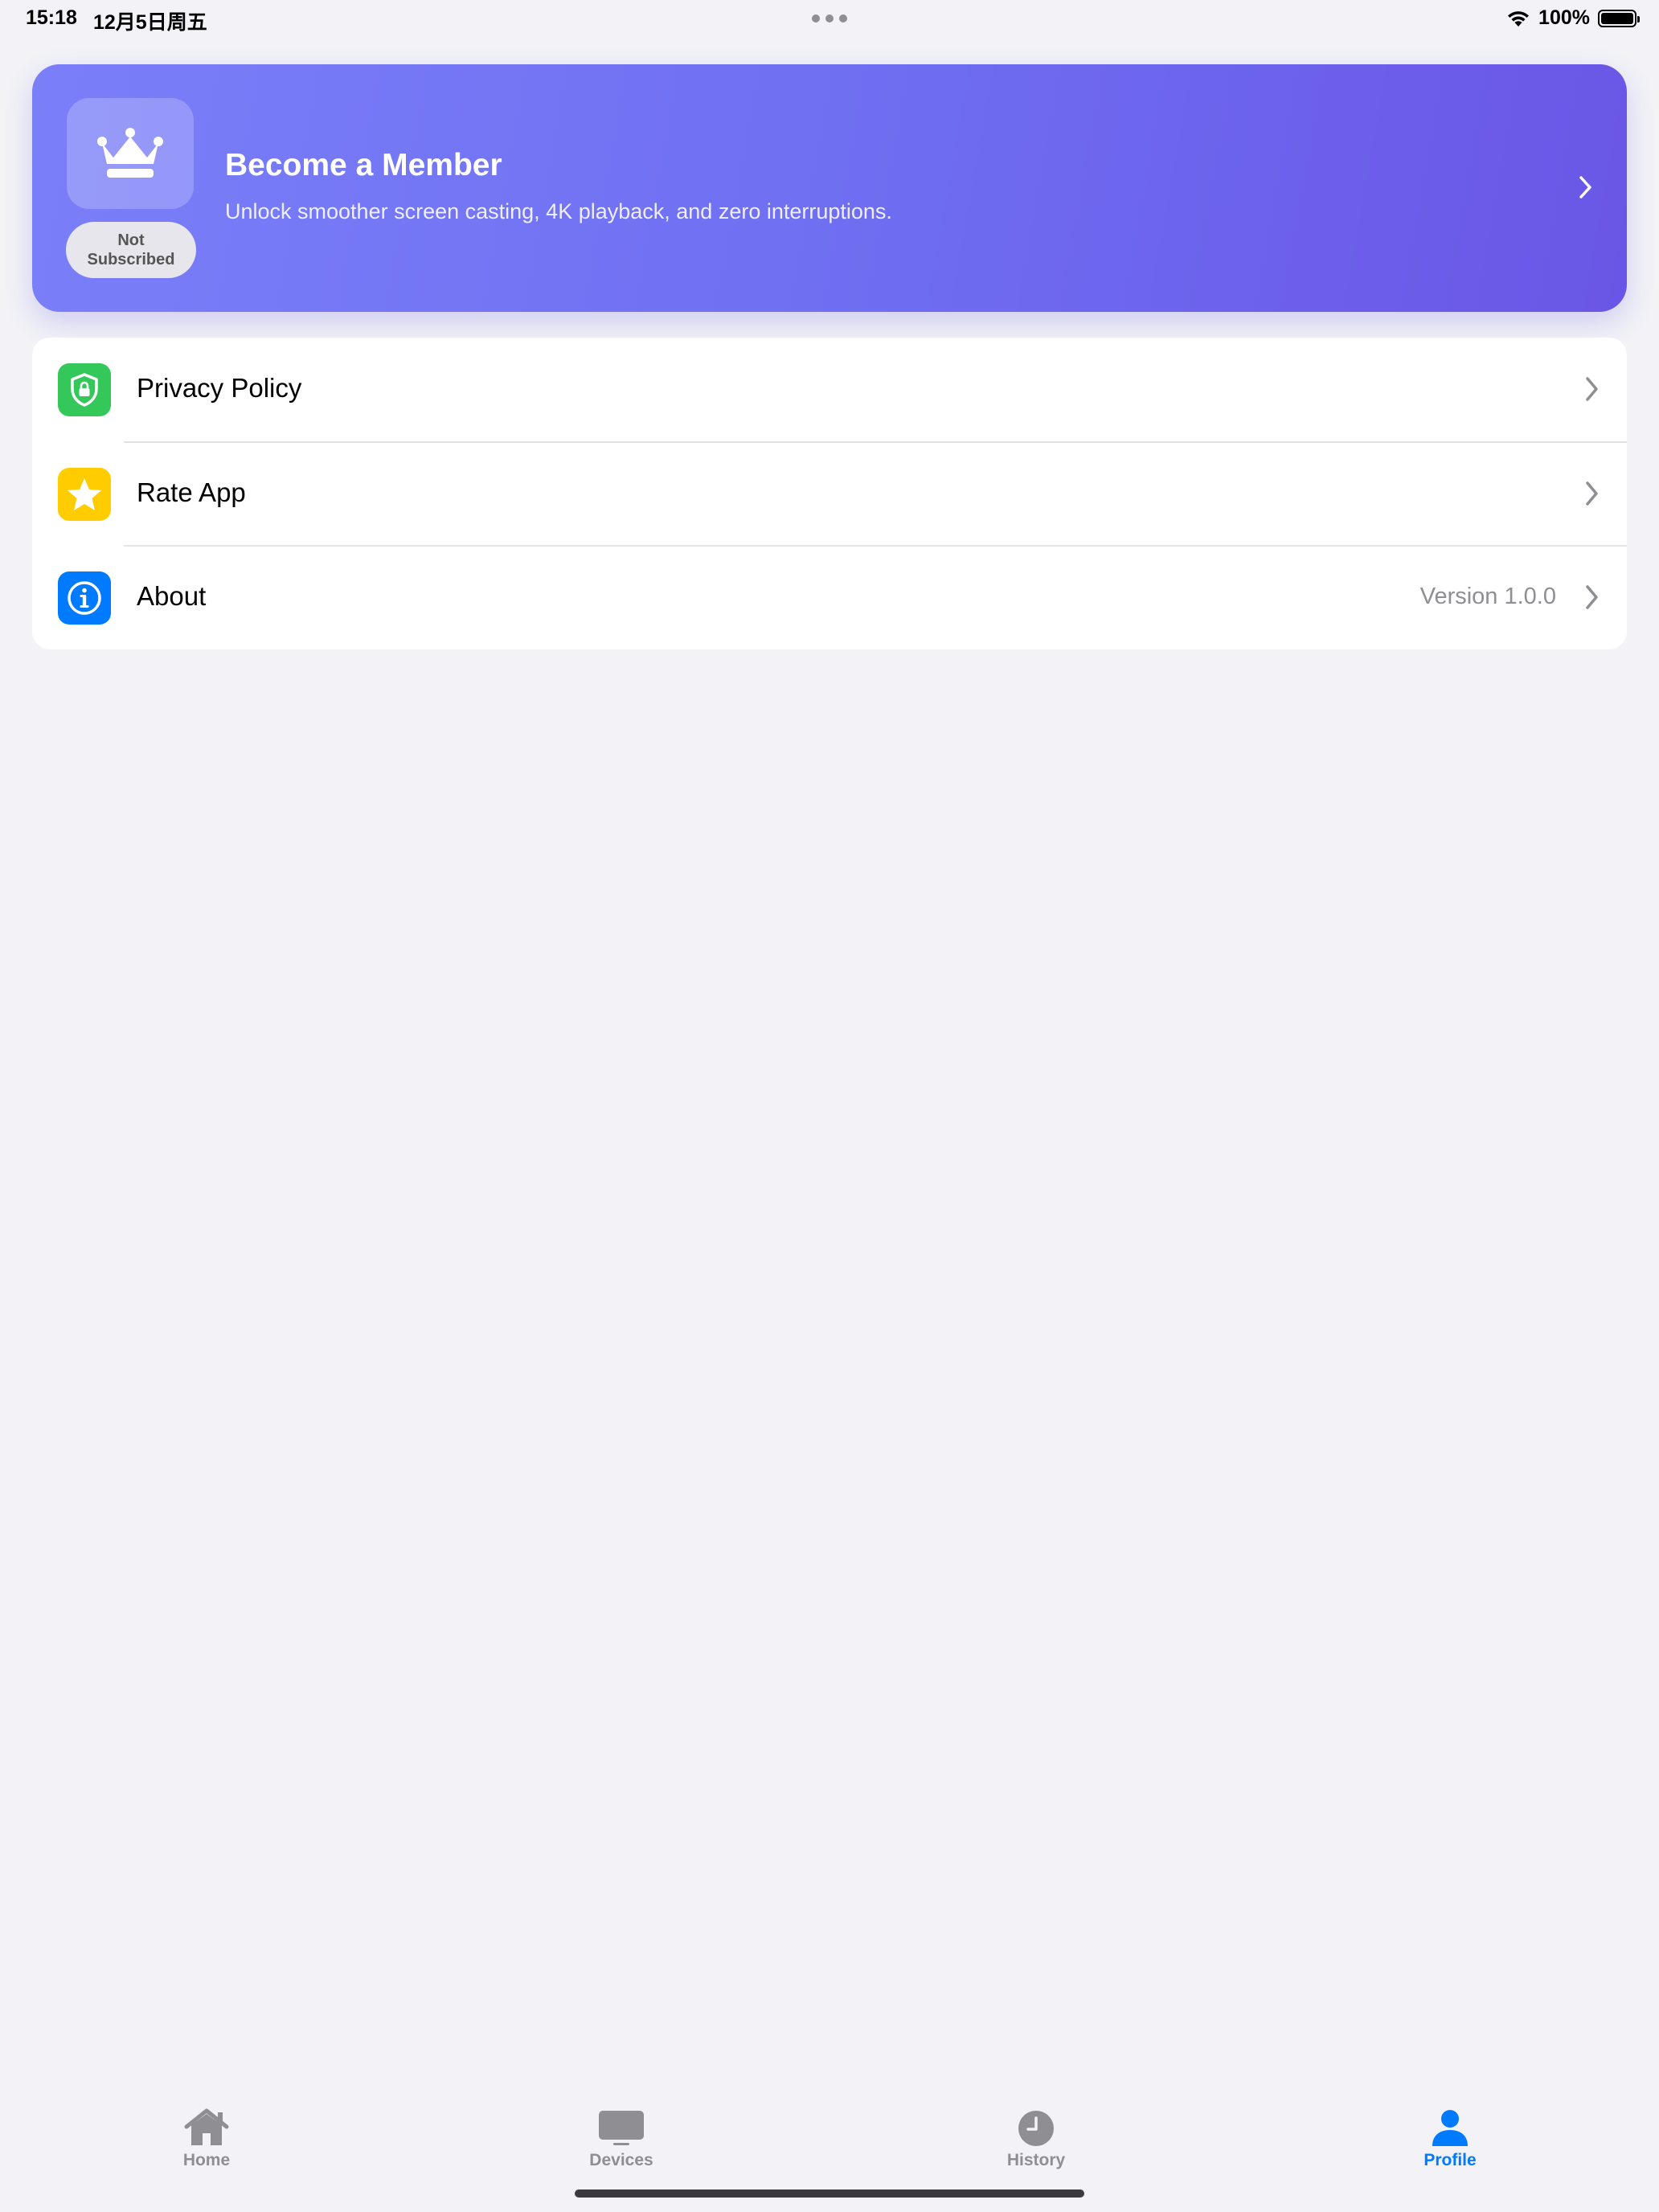  Describe the element at coordinates (1619, 18) in the screenshot. I see `battery-icon` at that location.